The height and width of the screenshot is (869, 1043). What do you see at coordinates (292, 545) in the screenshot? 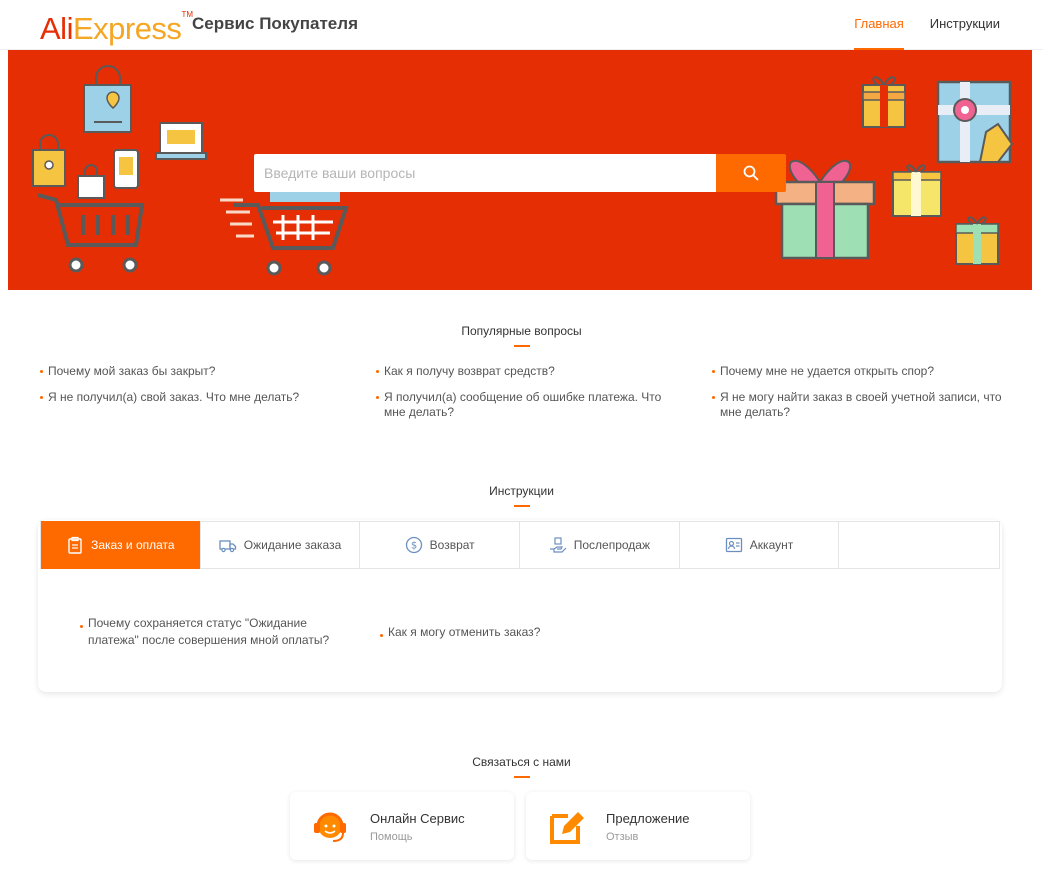
I see `tab-label: Ожидание заказа` at bounding box center [292, 545].